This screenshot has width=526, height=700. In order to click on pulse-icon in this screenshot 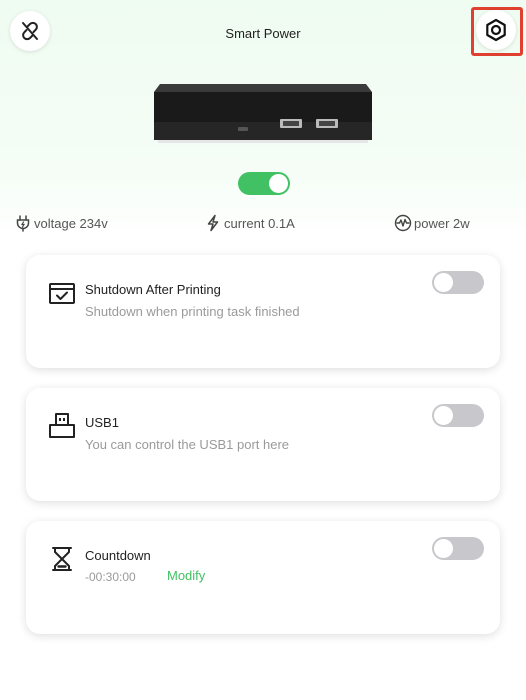, I will do `click(403, 223)`.